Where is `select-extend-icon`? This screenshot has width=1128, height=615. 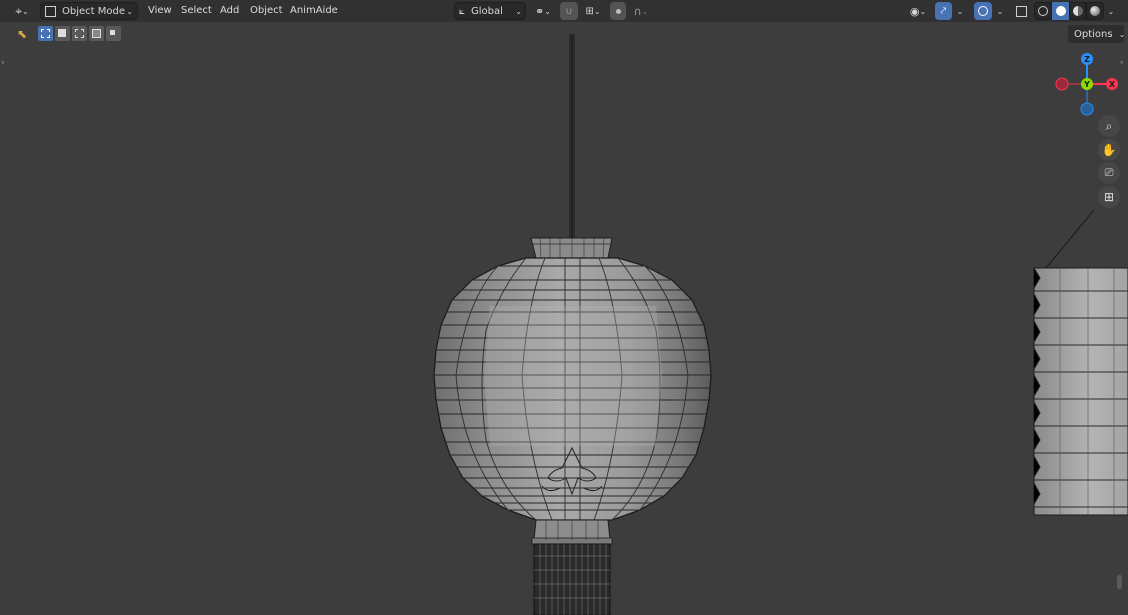
select-extend-icon is located at coordinates (62, 33).